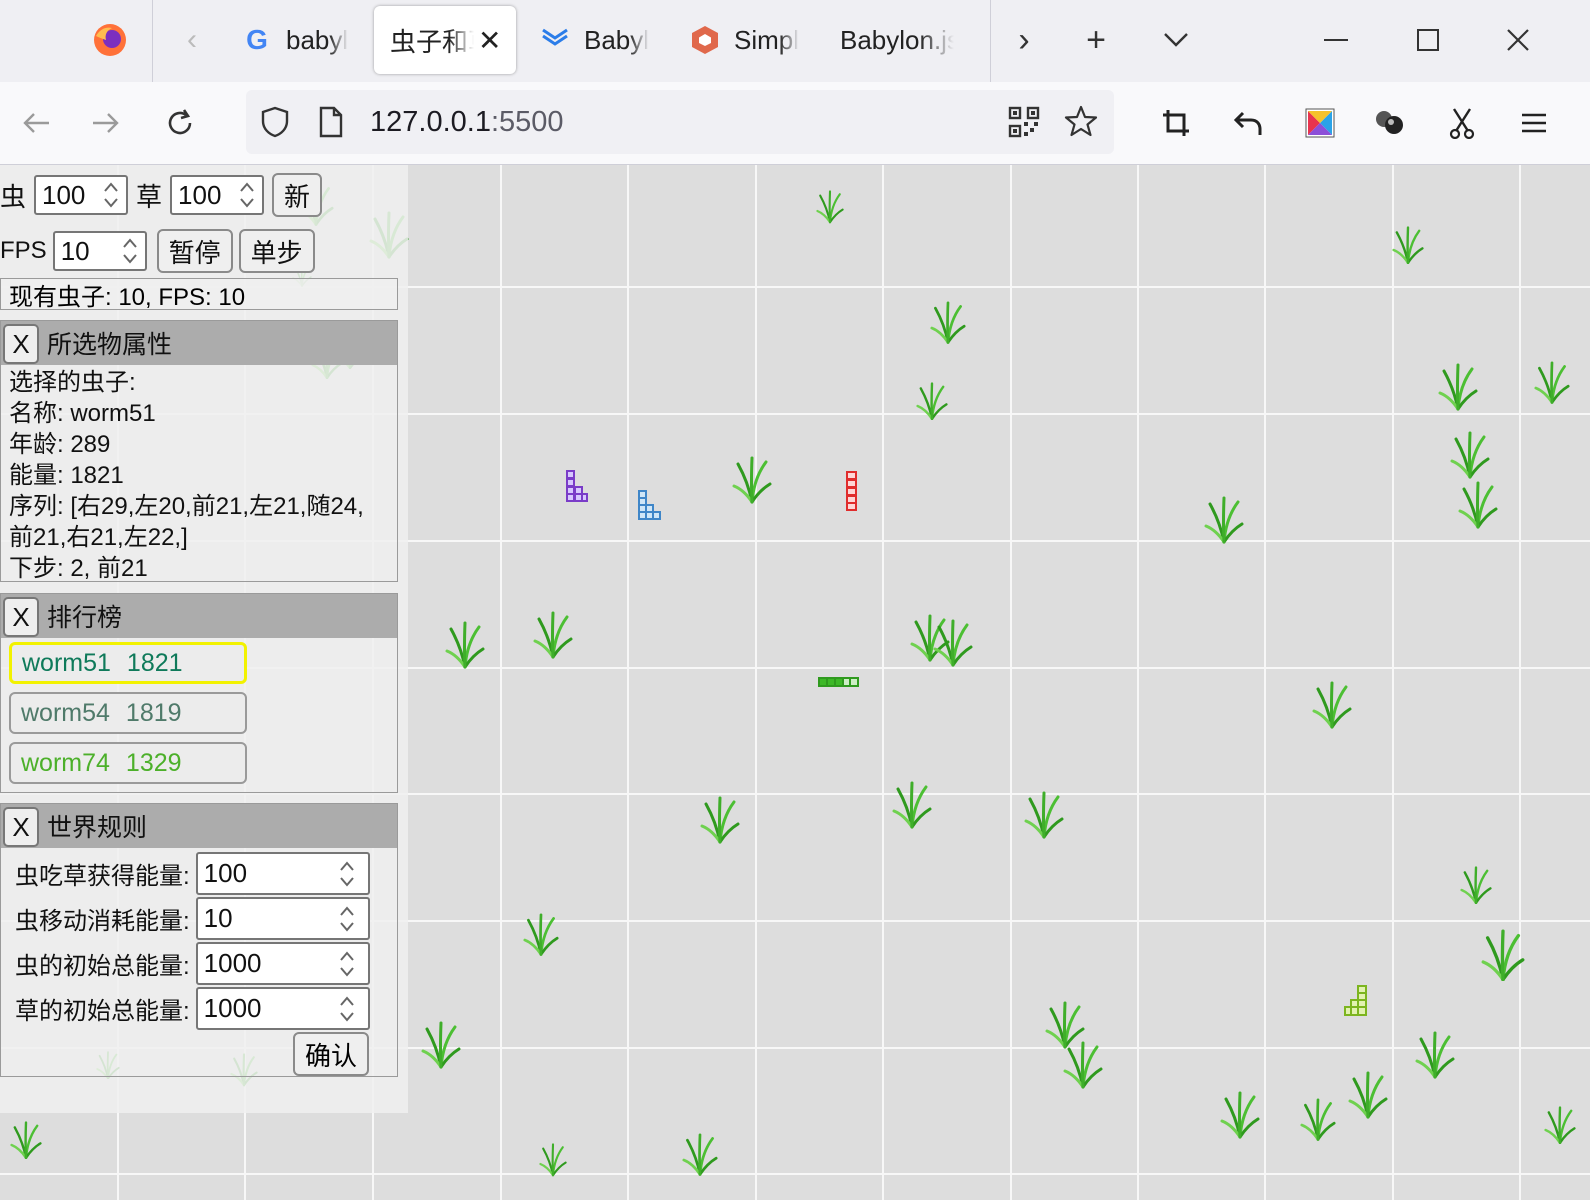 This screenshot has height=1200, width=1590. I want to click on address-bar: 127.0.0.1:5500, so click(680, 122).